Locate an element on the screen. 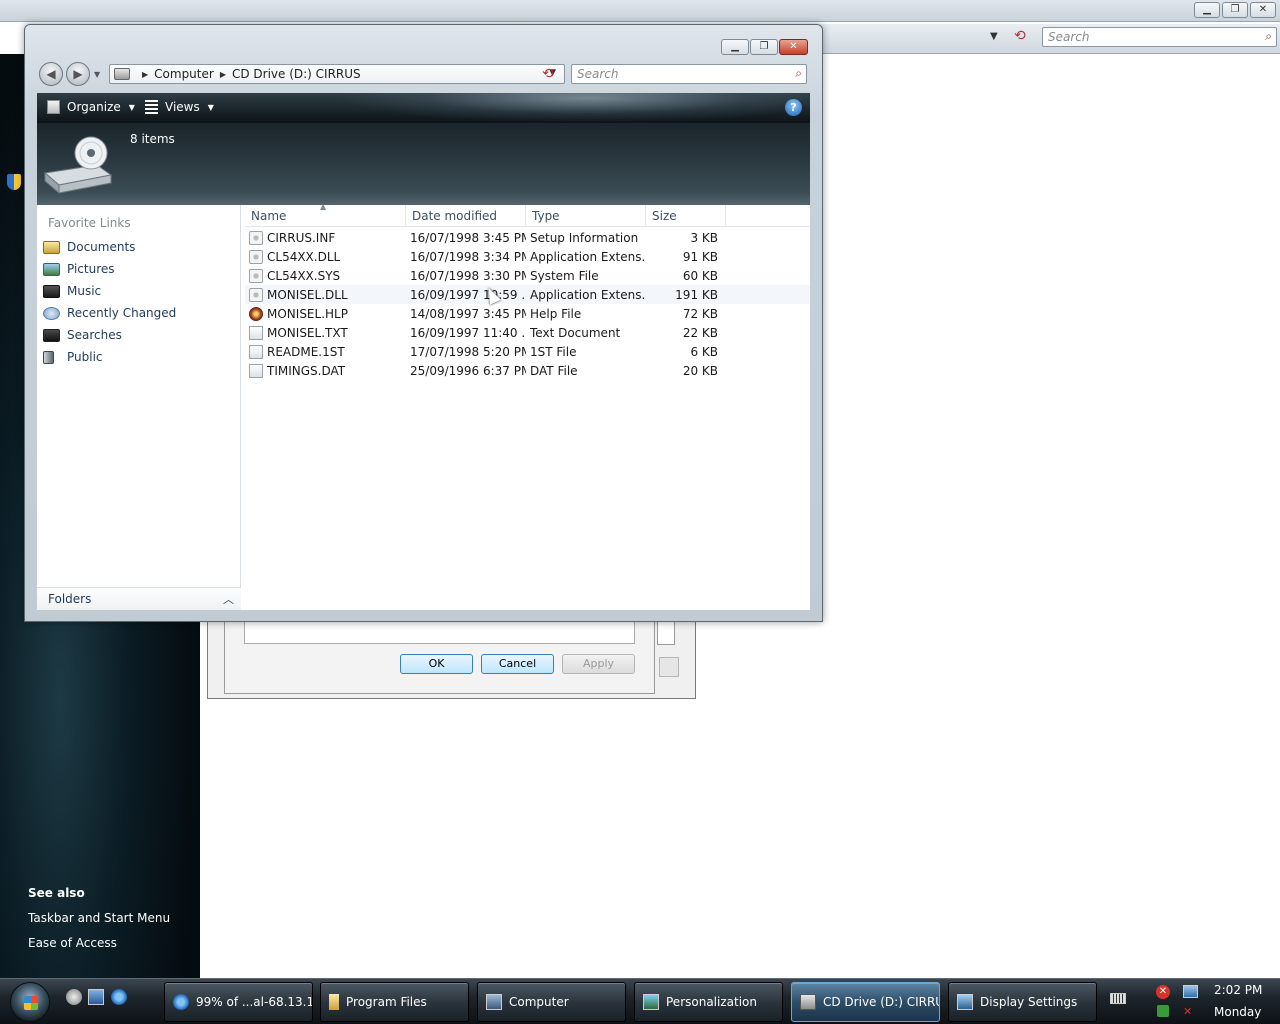 This screenshot has width=1280, height=1024. favorite-link-label: Documents is located at coordinates (101, 247).